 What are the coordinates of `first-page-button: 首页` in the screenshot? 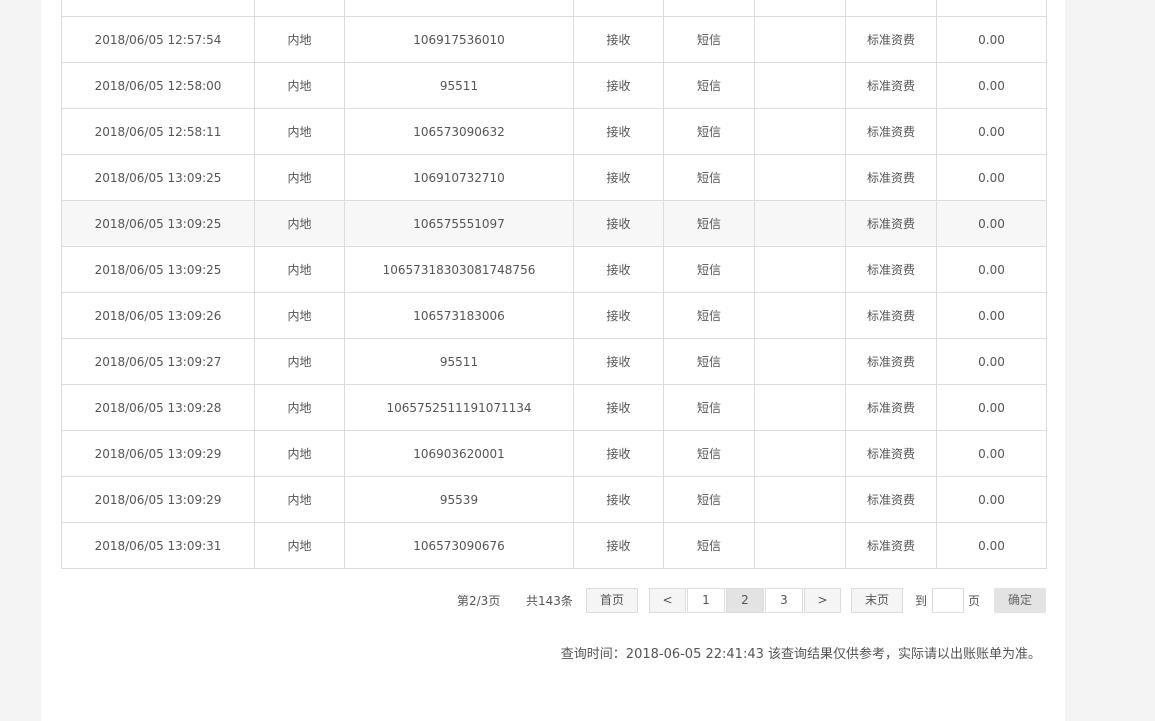 It's located at (612, 600).